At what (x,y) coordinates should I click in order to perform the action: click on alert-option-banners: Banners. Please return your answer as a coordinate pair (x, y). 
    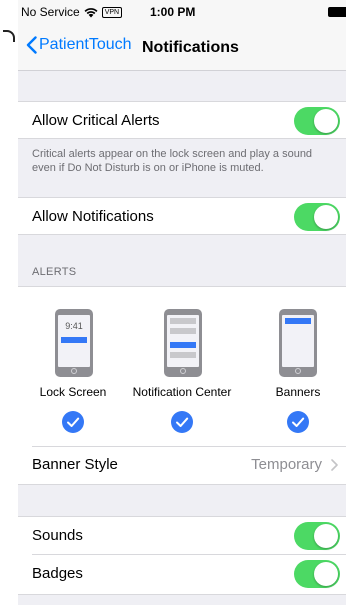
    Looking at the image, I should click on (291, 367).